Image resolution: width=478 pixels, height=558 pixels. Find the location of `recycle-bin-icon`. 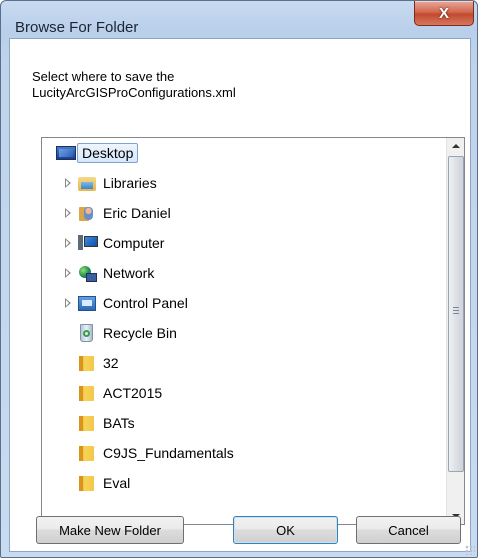

recycle-bin-icon is located at coordinates (87, 333).